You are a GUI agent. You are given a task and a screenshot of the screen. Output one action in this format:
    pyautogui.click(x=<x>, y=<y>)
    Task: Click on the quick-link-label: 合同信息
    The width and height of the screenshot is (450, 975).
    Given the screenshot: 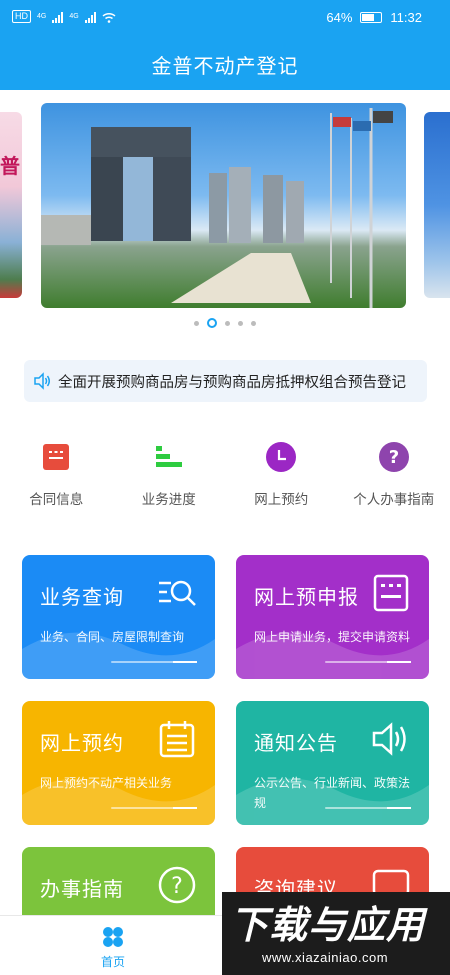 What is the action you would take?
    pyautogui.click(x=56, y=499)
    